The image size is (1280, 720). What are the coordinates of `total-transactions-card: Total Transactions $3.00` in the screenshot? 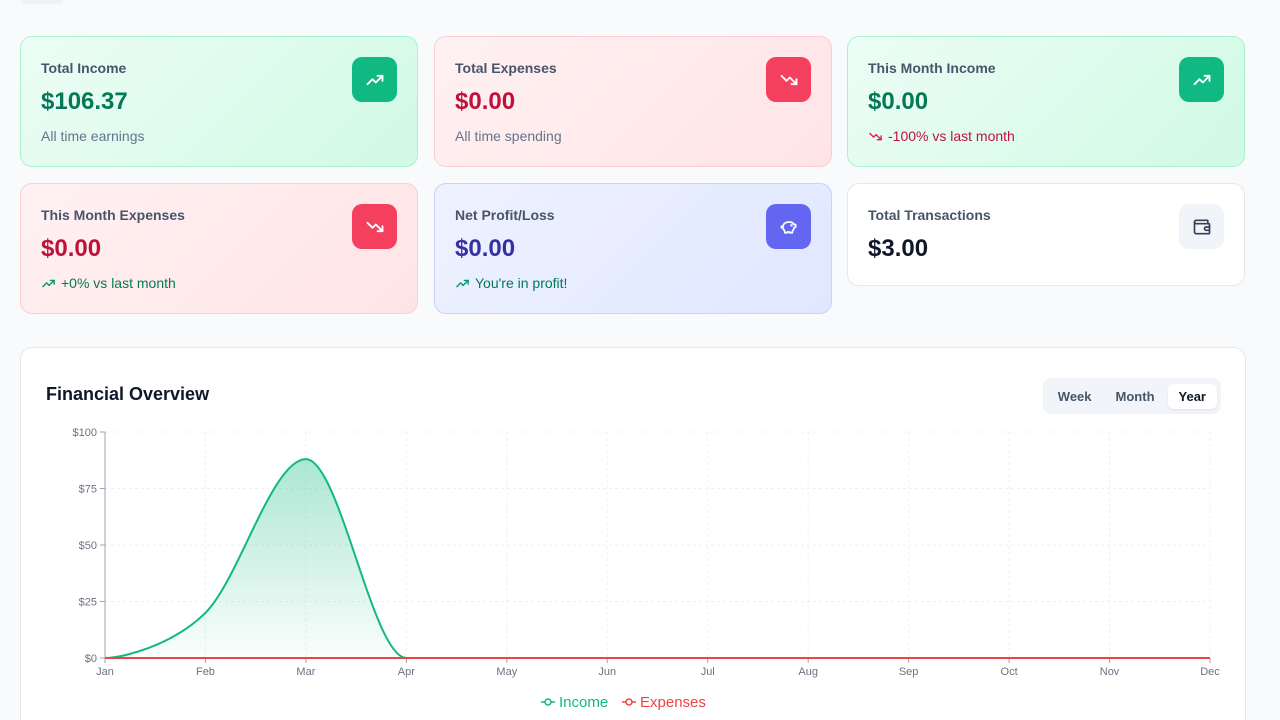 It's located at (1046, 234).